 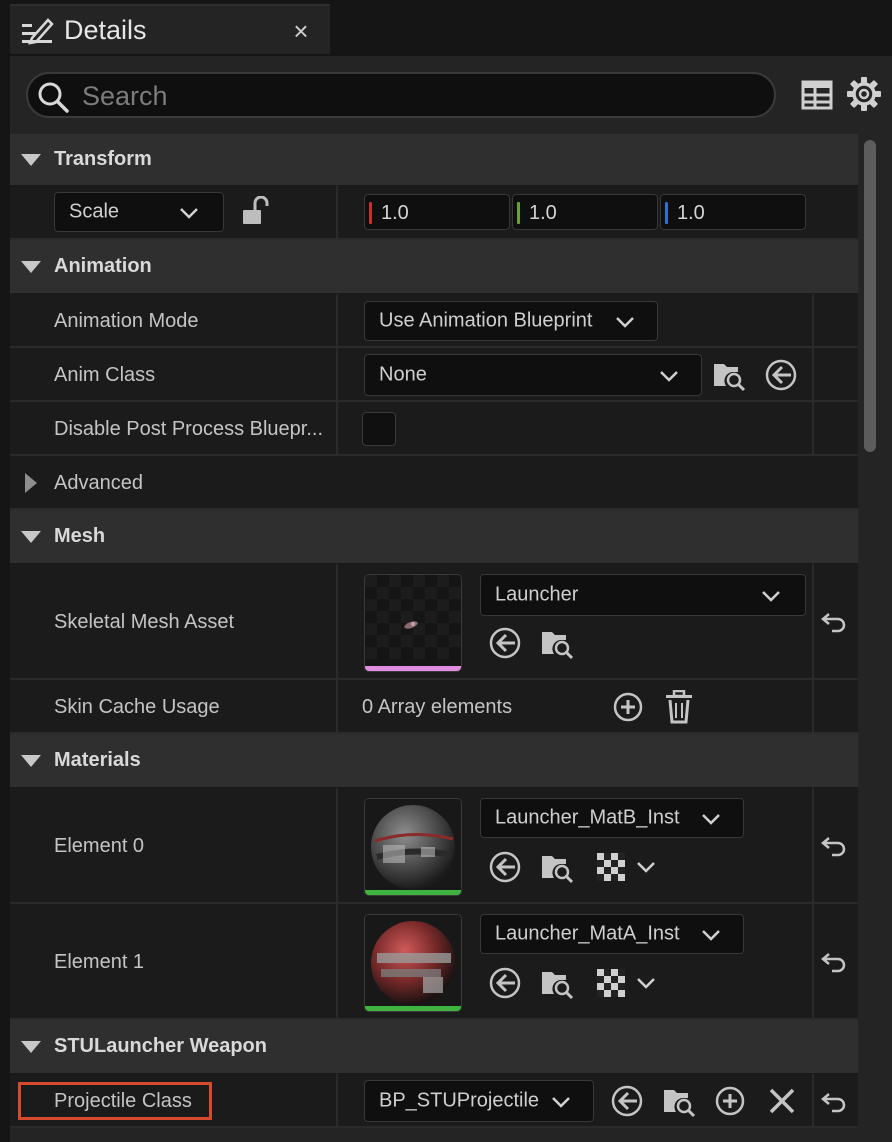 What do you see at coordinates (459, 1100) in the screenshot?
I see `projectile-class-value: BP_STUProjectile` at bounding box center [459, 1100].